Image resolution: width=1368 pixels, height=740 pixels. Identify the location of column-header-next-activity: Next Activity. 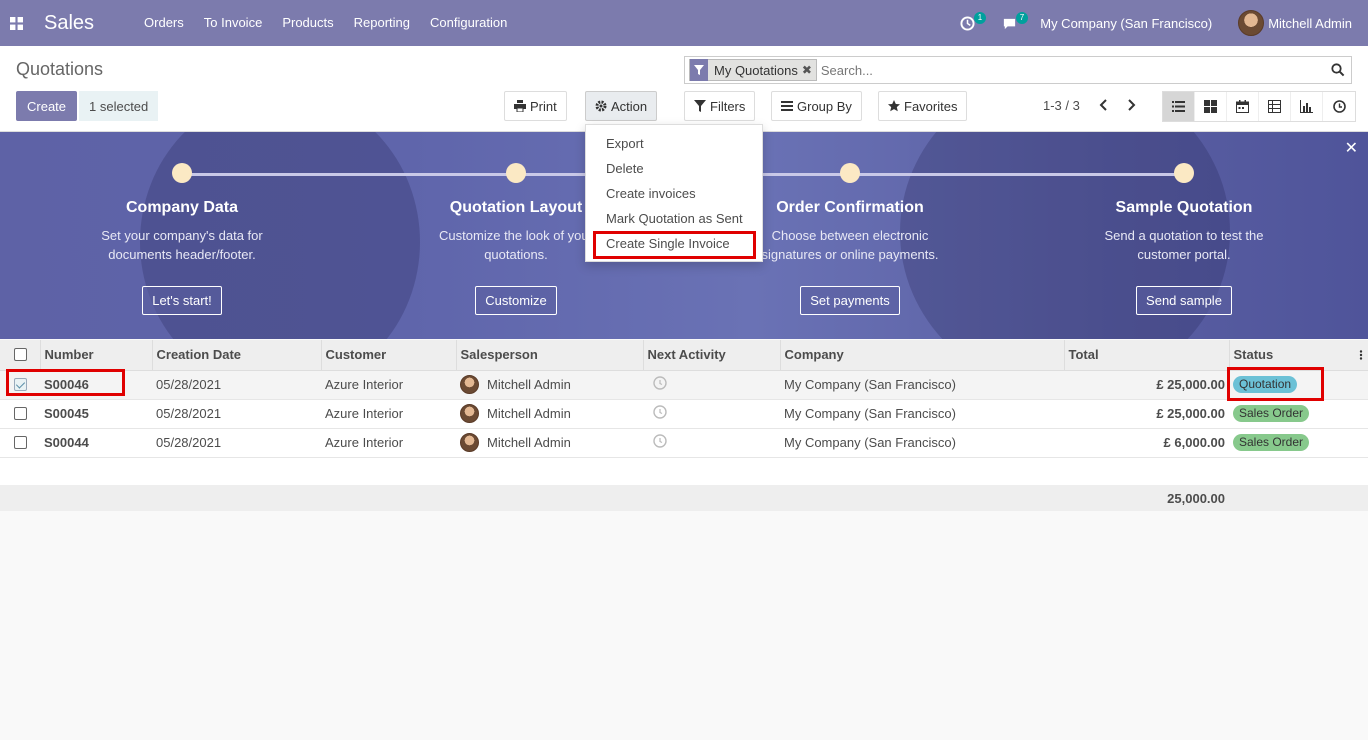
(712, 355).